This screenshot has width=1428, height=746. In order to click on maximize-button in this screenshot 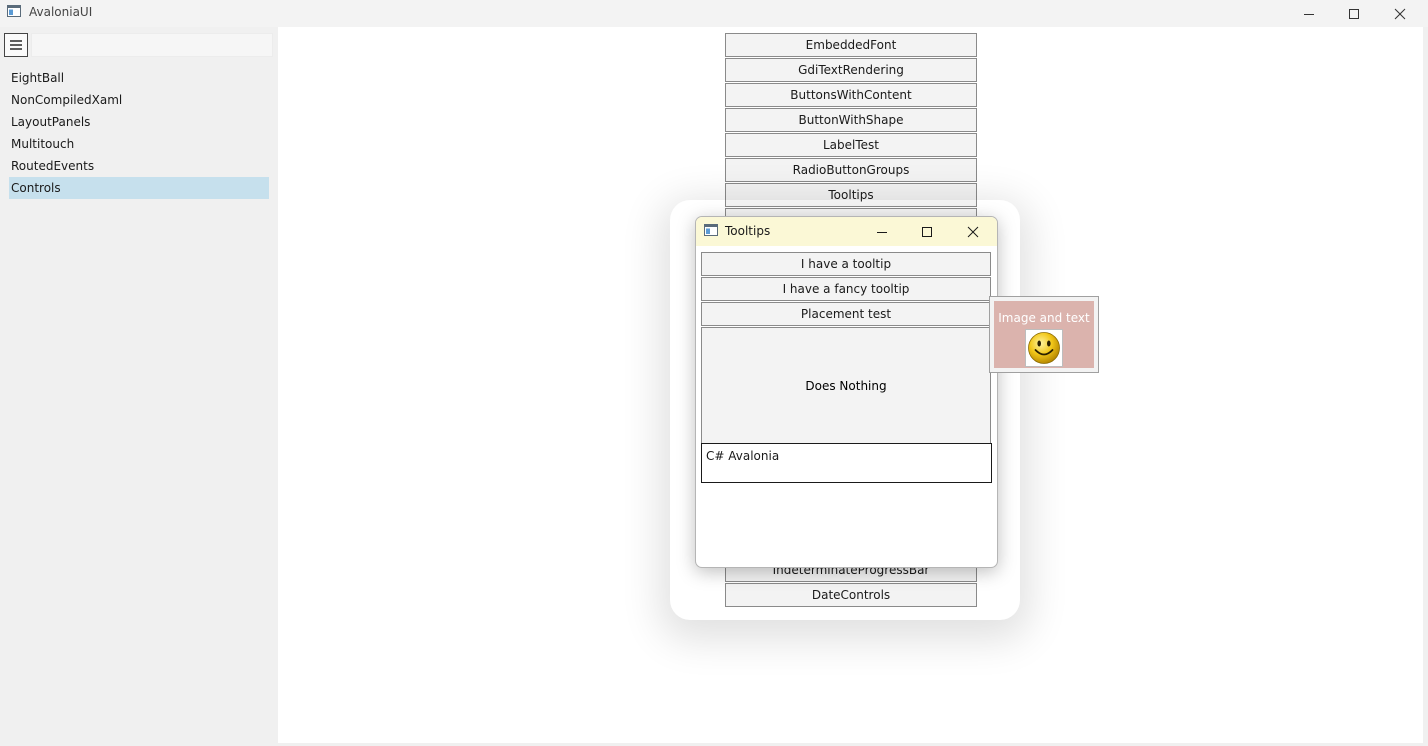, I will do `click(1354, 13)`.